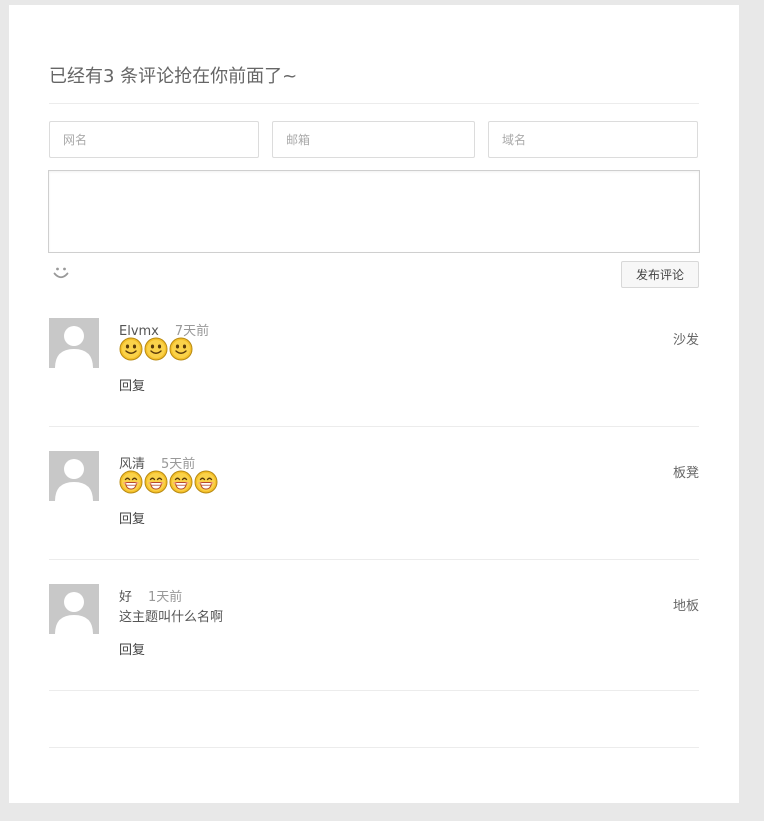  What do you see at coordinates (374, 211) in the screenshot?
I see `comment-textarea` at bounding box center [374, 211].